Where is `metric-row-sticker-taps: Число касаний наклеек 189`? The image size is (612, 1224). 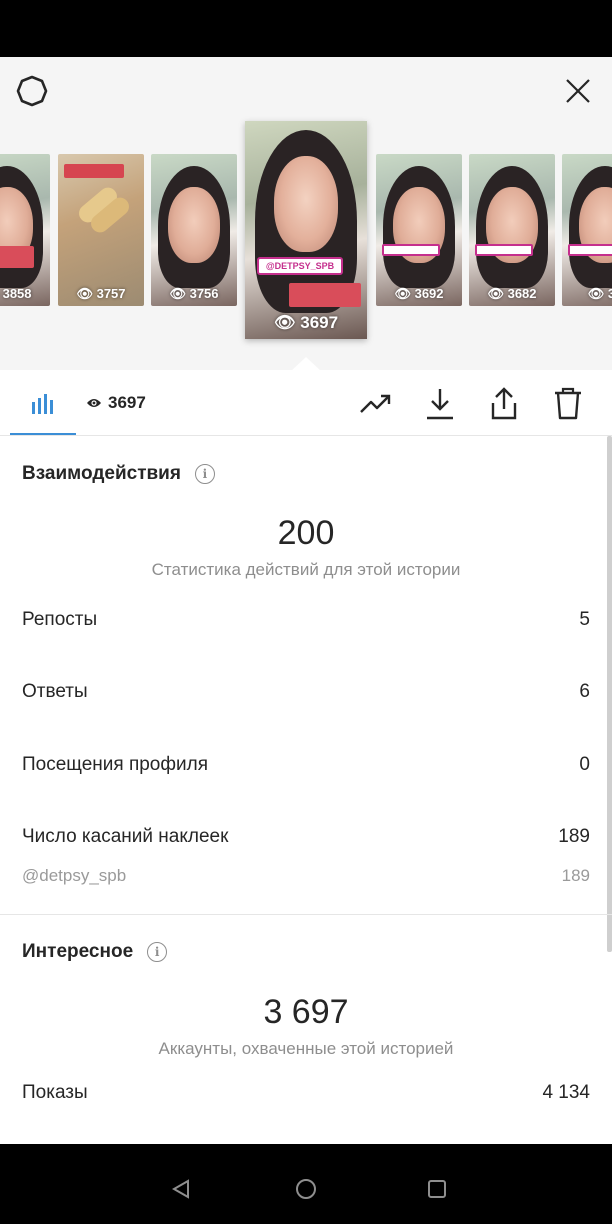 metric-row-sticker-taps: Число касаний наклеек 189 is located at coordinates (306, 837).